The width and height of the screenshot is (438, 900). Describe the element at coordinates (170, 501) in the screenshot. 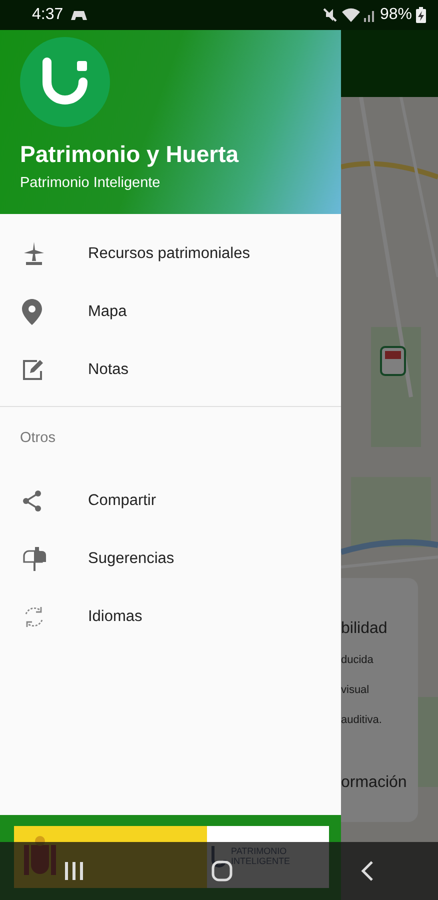

I see `menu-item: Compartir` at that location.